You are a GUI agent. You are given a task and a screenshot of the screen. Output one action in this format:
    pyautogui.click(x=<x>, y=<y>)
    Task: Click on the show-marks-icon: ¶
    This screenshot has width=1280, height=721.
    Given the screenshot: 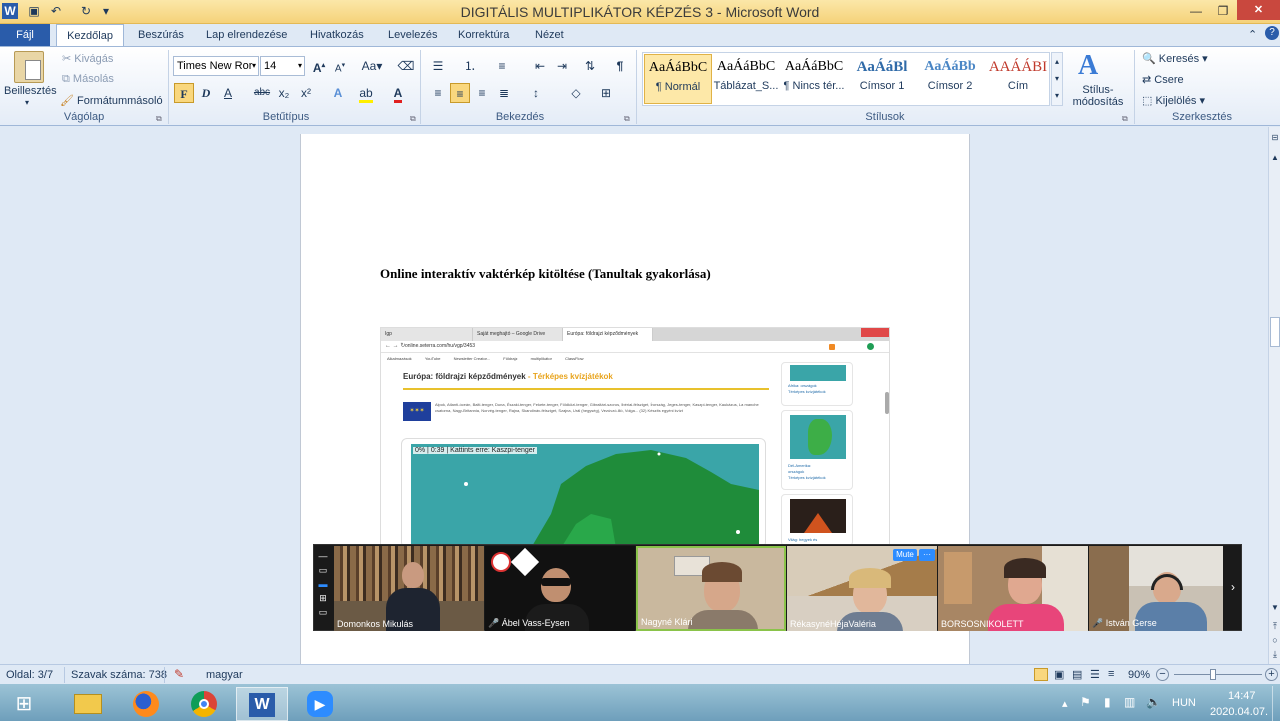 What is the action you would take?
    pyautogui.click(x=620, y=66)
    